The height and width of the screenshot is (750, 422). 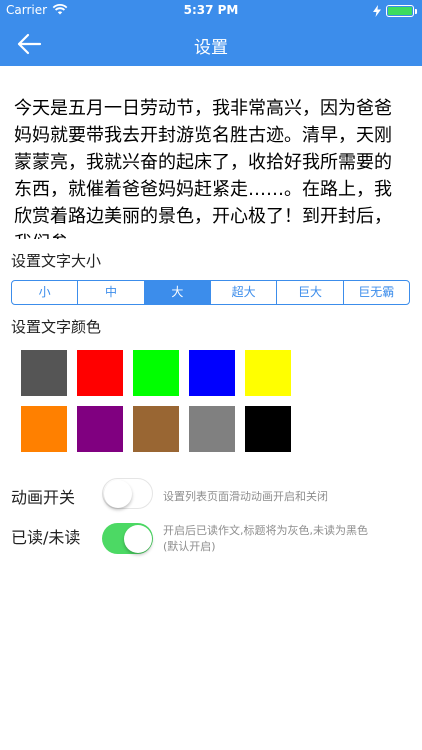 What do you see at coordinates (416, 11) in the screenshot?
I see `battery-nub` at bounding box center [416, 11].